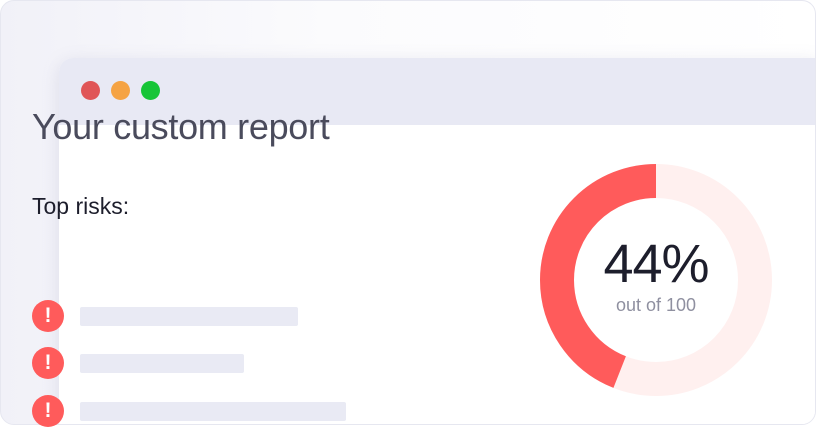  I want to click on top-risks-heading: Top risks:, so click(81, 206).